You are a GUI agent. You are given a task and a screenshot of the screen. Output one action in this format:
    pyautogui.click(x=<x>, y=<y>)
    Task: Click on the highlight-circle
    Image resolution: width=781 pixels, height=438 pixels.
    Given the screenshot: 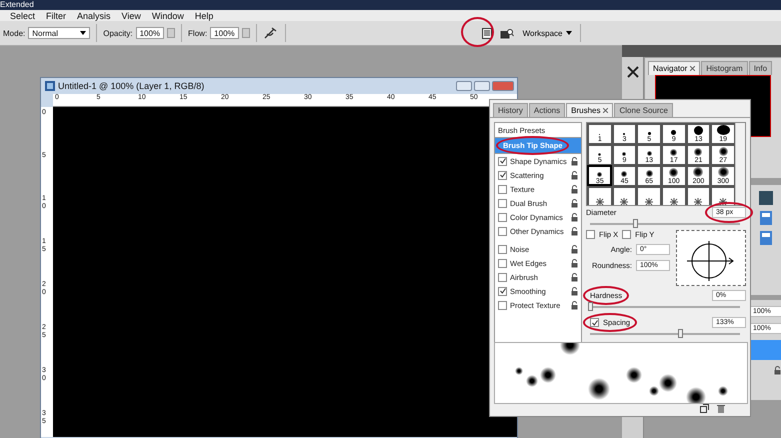 What is the action you would take?
    pyautogui.click(x=477, y=32)
    